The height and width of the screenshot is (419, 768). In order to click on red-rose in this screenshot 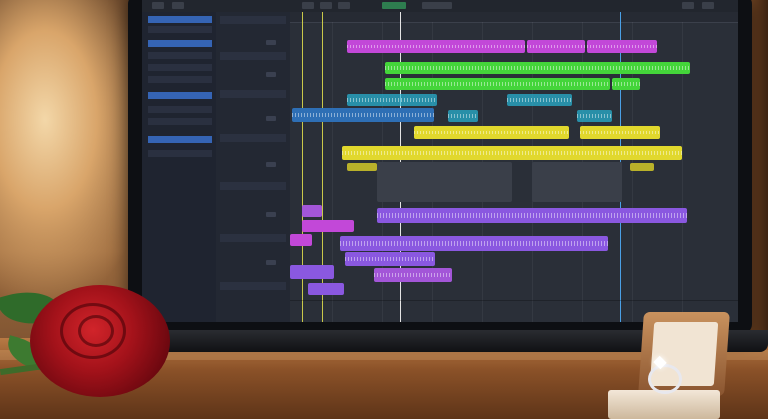, I will do `click(100, 341)`.